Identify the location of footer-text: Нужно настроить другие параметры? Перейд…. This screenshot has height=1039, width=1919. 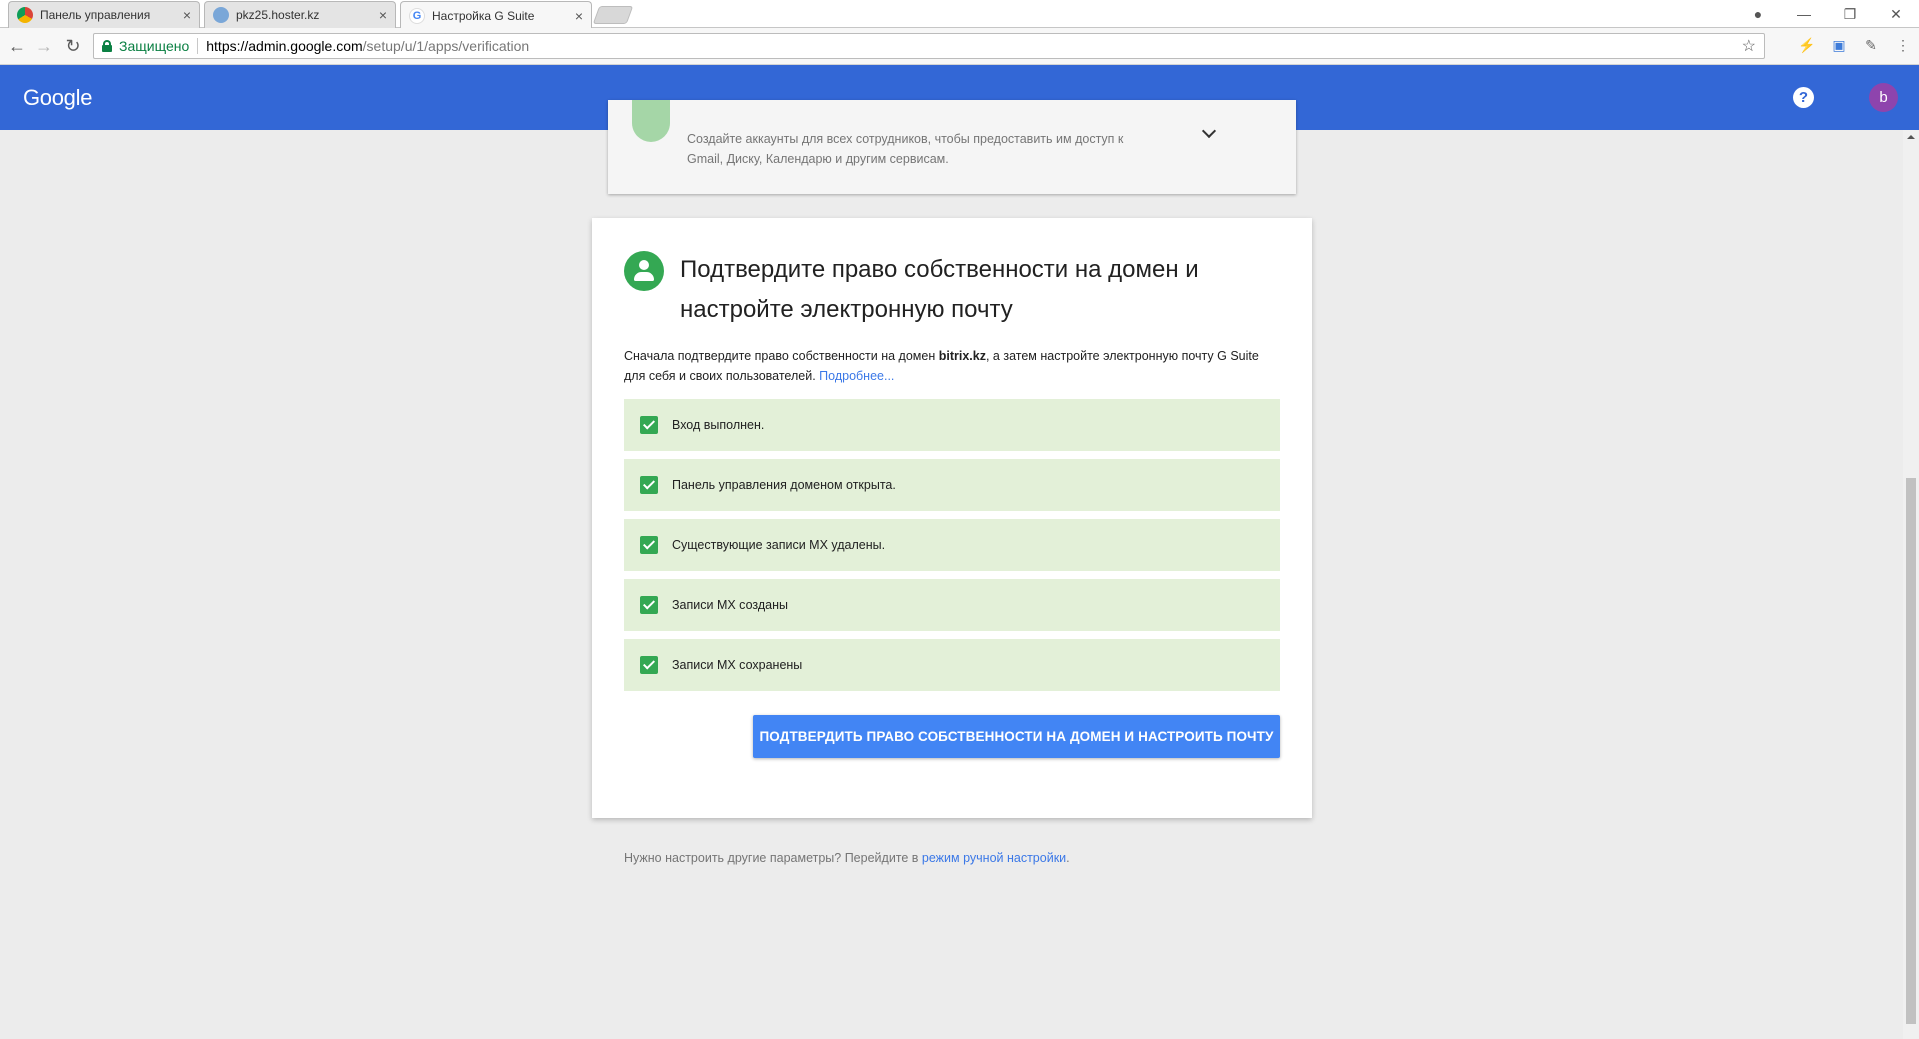
(773, 858).